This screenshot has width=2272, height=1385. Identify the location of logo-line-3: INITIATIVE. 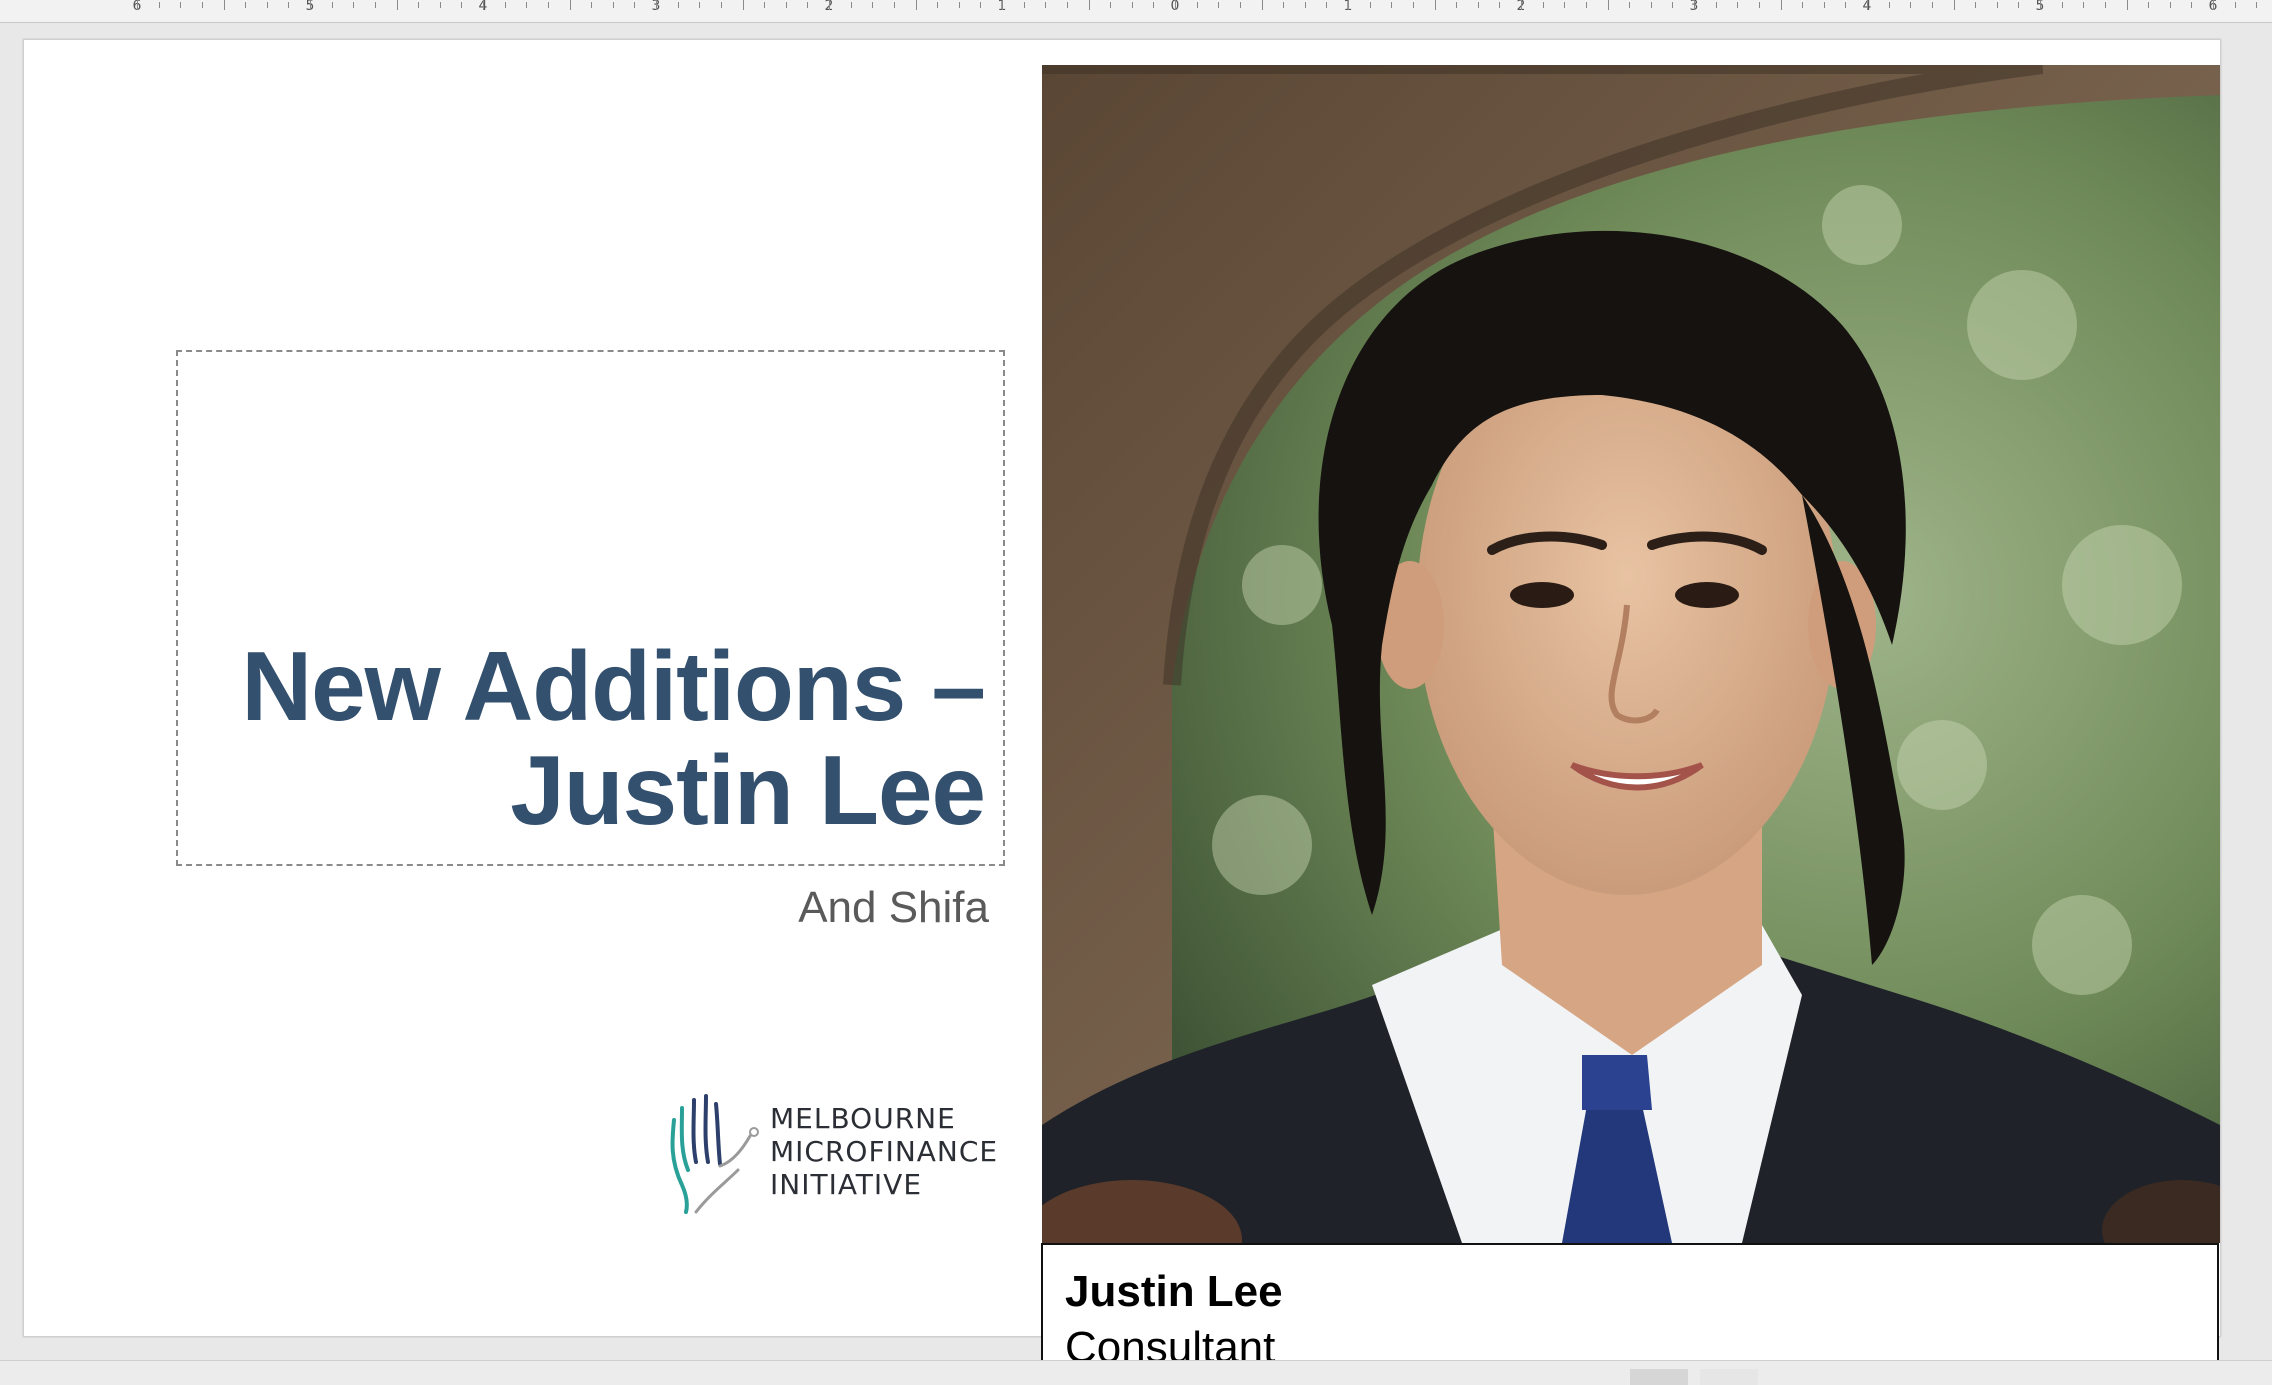
(846, 1184).